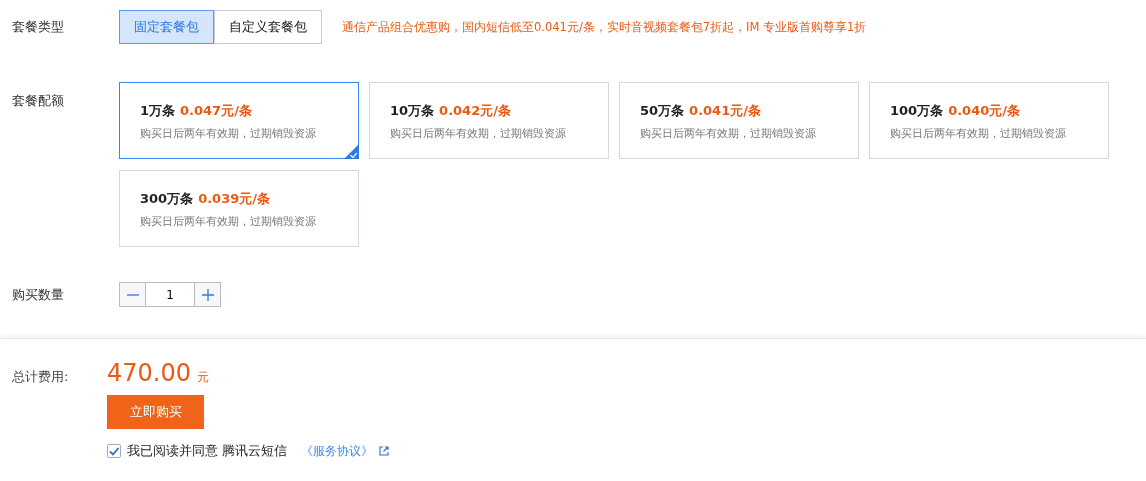 Image resolution: width=1146 pixels, height=481 pixels. I want to click on quota-card: 100万条 0.040元/条 购买日后两年有效期，过期销毁资源, so click(989, 120).